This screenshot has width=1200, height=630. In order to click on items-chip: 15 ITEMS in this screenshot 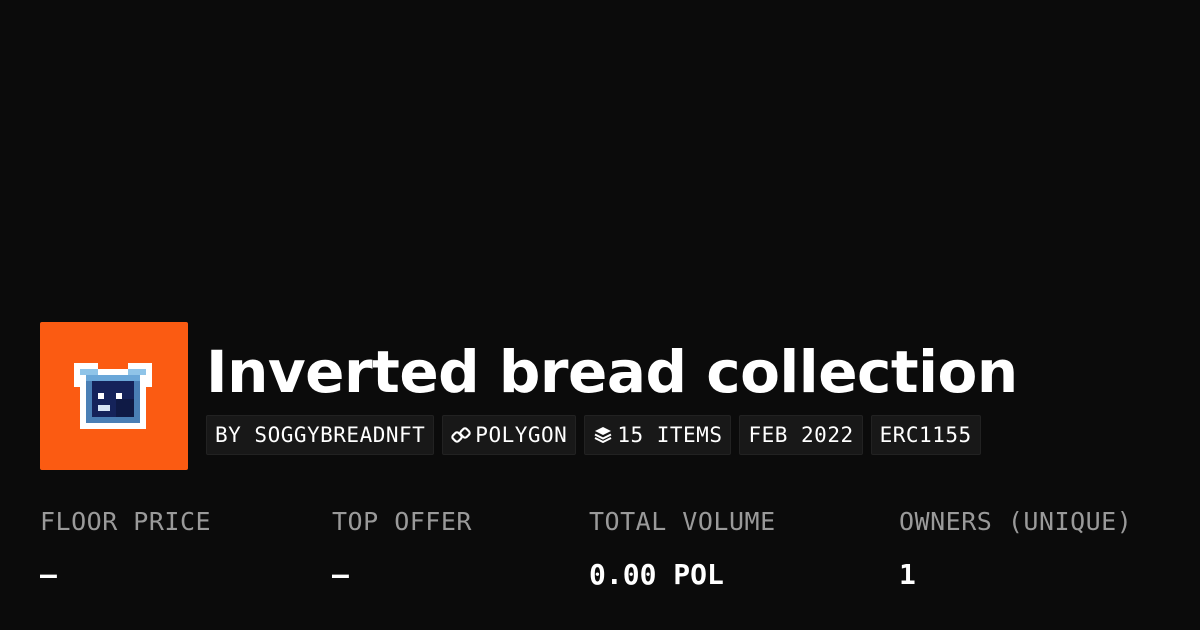, I will do `click(658, 435)`.